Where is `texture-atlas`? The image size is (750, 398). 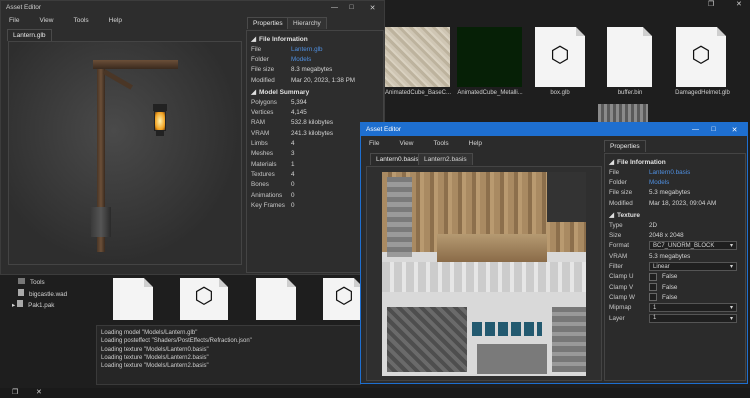 texture-atlas is located at coordinates (484, 274).